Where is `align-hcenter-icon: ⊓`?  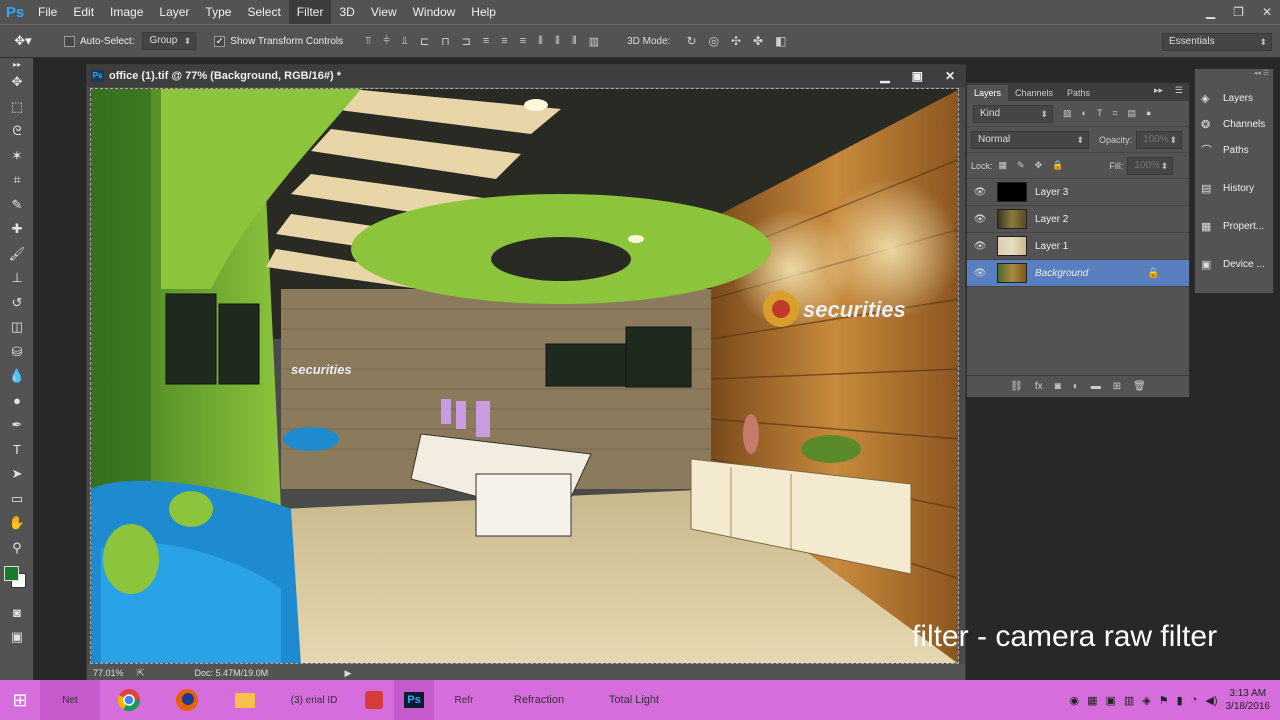
align-hcenter-icon: ⊓ is located at coordinates (445, 41).